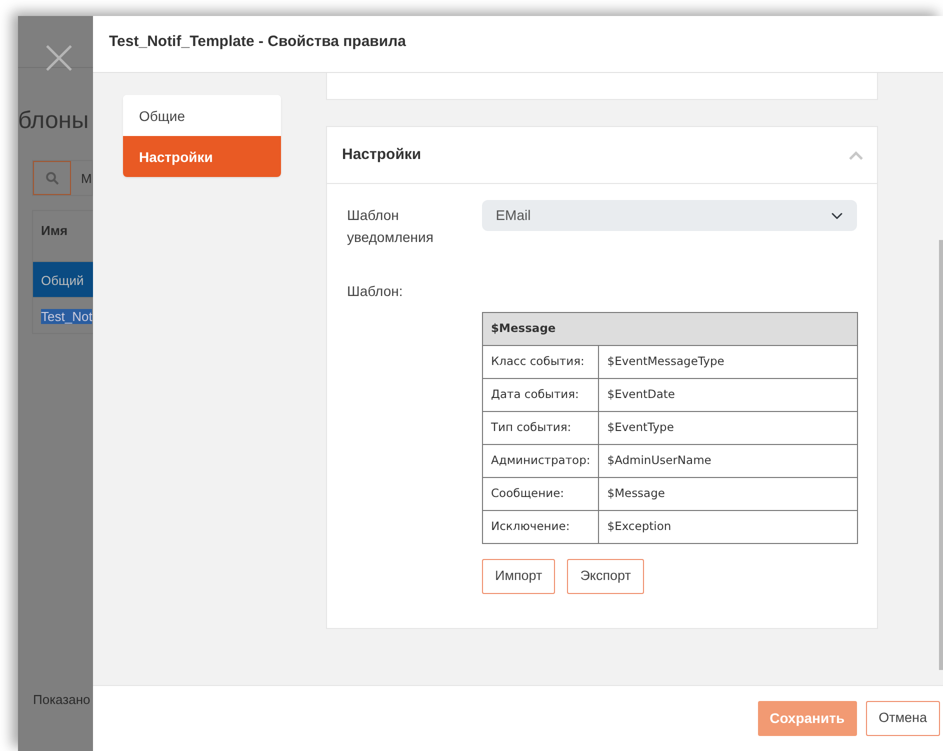 The width and height of the screenshot is (943, 751). I want to click on dialog-title: Test_Notif_Template - Свойства правила, so click(518, 44).